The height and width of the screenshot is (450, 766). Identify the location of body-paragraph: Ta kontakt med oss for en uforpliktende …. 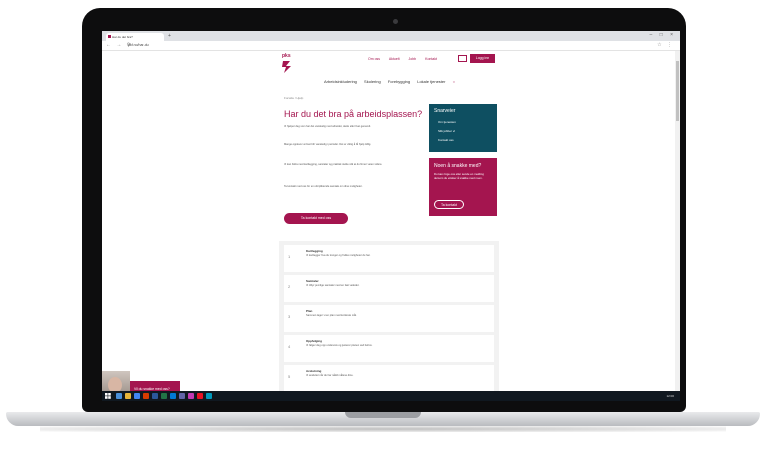
(323, 186).